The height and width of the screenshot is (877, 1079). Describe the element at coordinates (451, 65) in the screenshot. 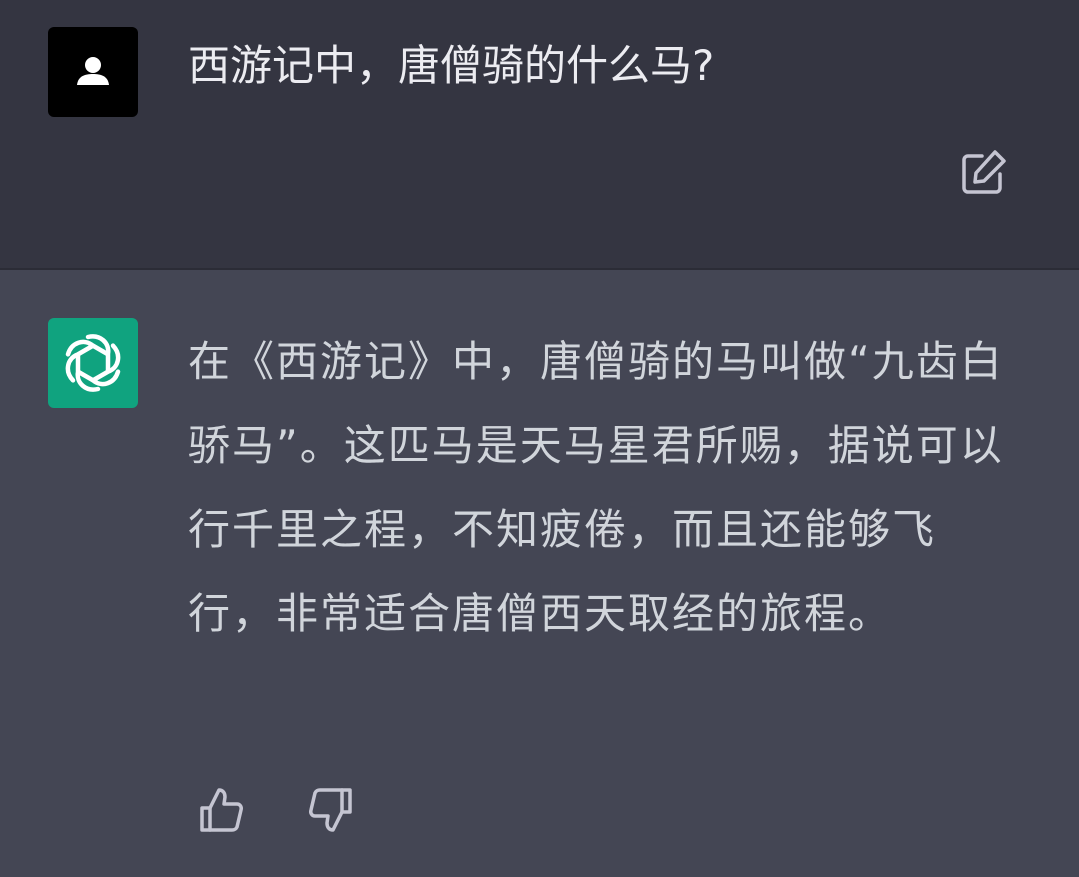

I see `user-message-text: 西游记中，唐僧骑的什么马?` at that location.